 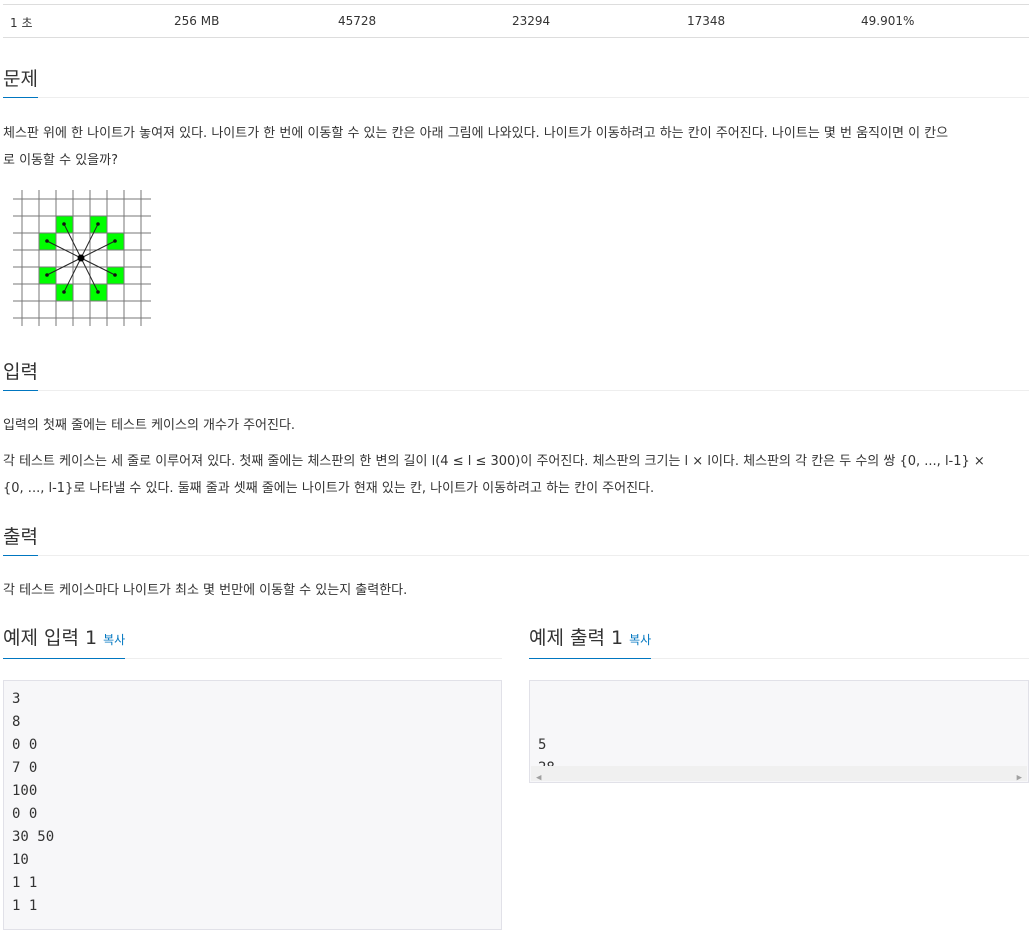 What do you see at coordinates (20, 376) in the screenshot?
I see `input-title: 입력` at bounding box center [20, 376].